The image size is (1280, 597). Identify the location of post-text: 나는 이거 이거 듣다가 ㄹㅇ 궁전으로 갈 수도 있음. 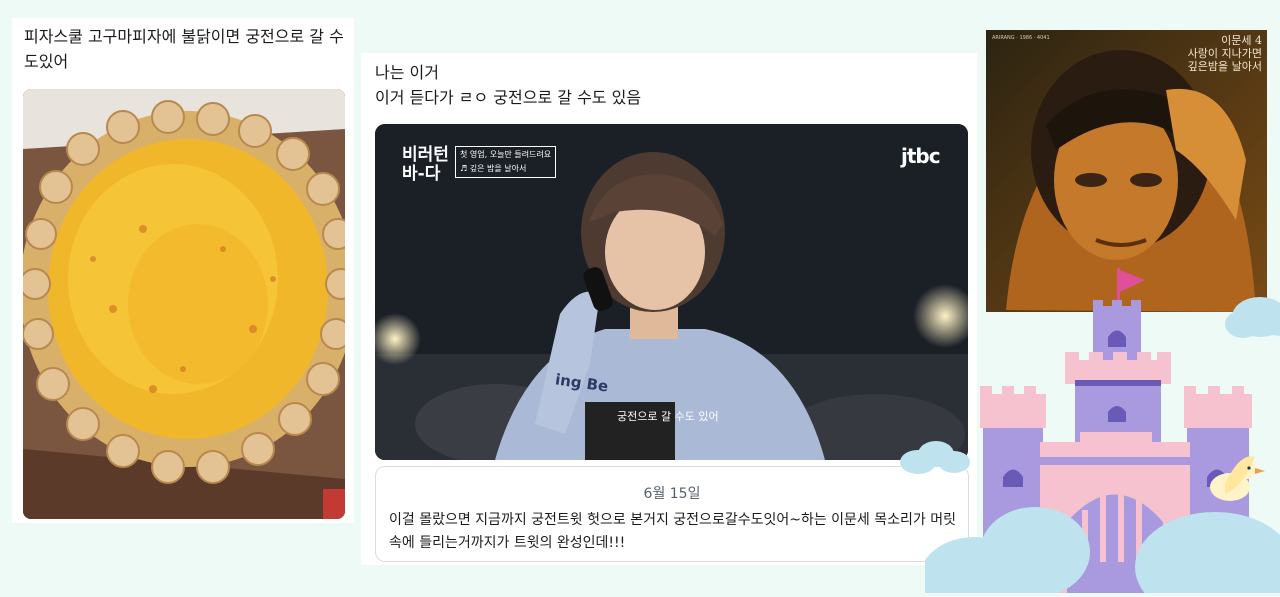
(665, 85).